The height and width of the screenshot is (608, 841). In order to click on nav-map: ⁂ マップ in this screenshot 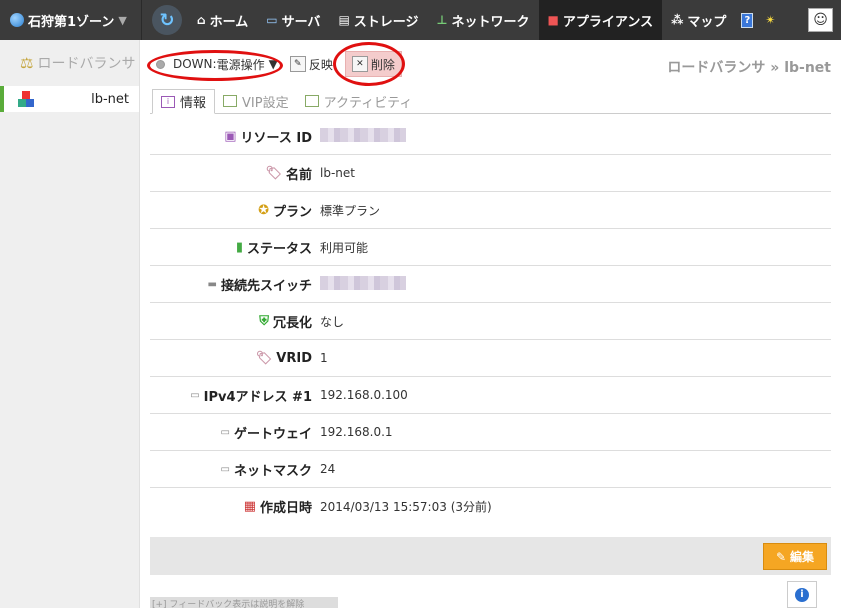, I will do `click(698, 20)`.